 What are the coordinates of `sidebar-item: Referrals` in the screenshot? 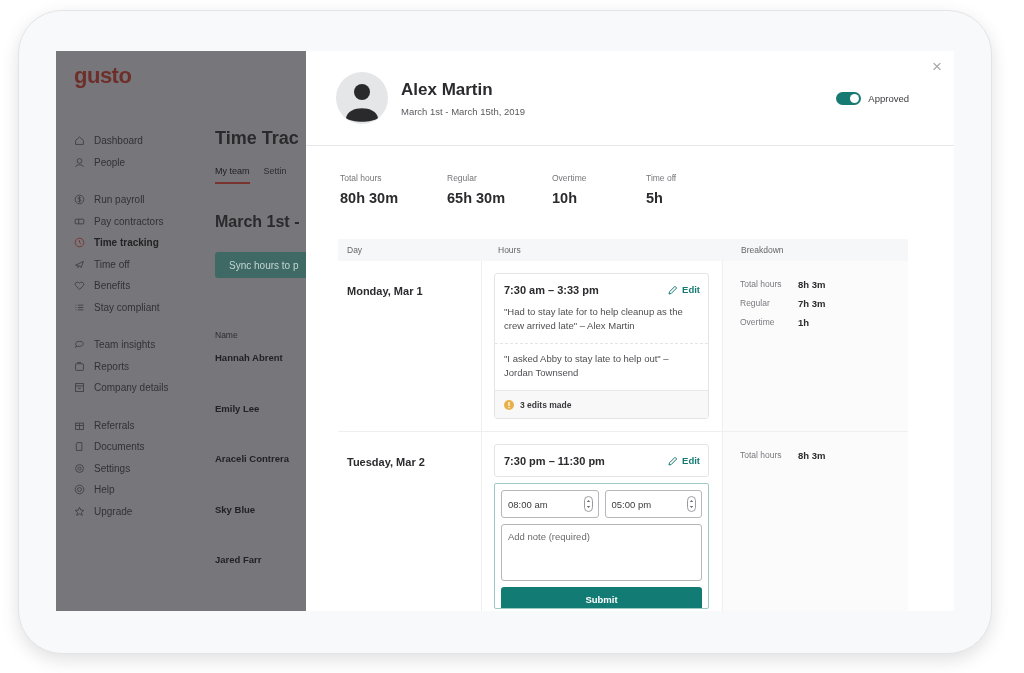 It's located at (114, 425).